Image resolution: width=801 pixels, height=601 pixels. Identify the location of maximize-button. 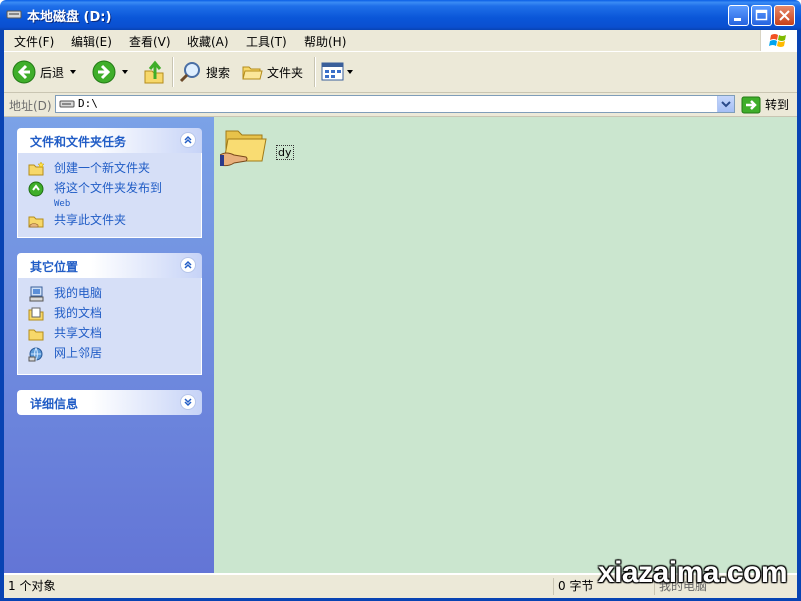
(761, 15).